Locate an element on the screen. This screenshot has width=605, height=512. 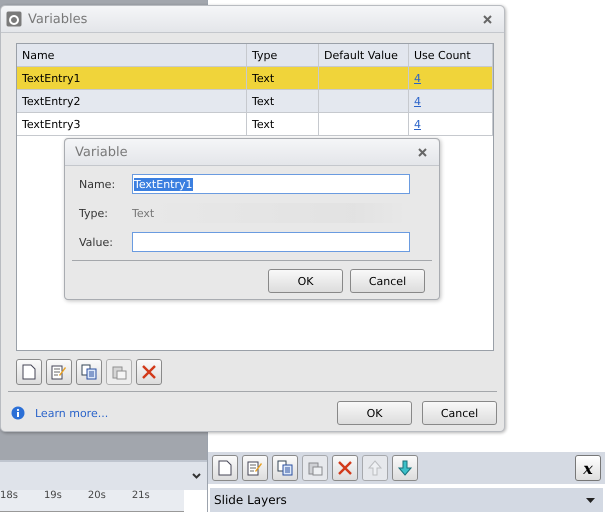
time-label: 19s is located at coordinates (53, 496).